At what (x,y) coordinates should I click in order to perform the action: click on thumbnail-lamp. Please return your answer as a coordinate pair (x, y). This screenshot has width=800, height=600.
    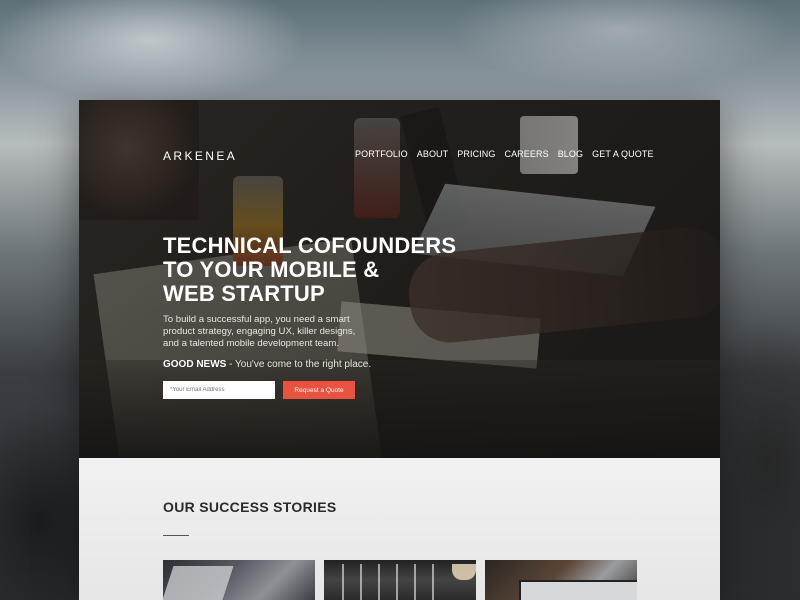
    Looking at the image, I should click on (464, 572).